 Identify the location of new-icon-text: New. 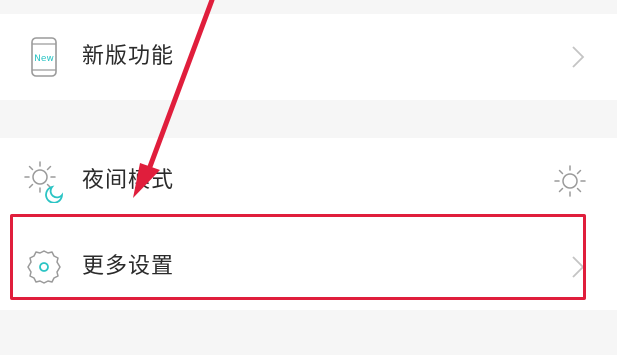
(44, 59).